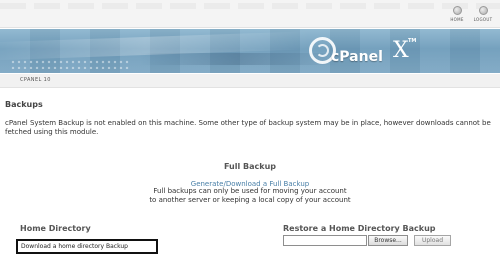 The width and height of the screenshot is (500, 256). I want to click on logout-icon, so click(483, 10).